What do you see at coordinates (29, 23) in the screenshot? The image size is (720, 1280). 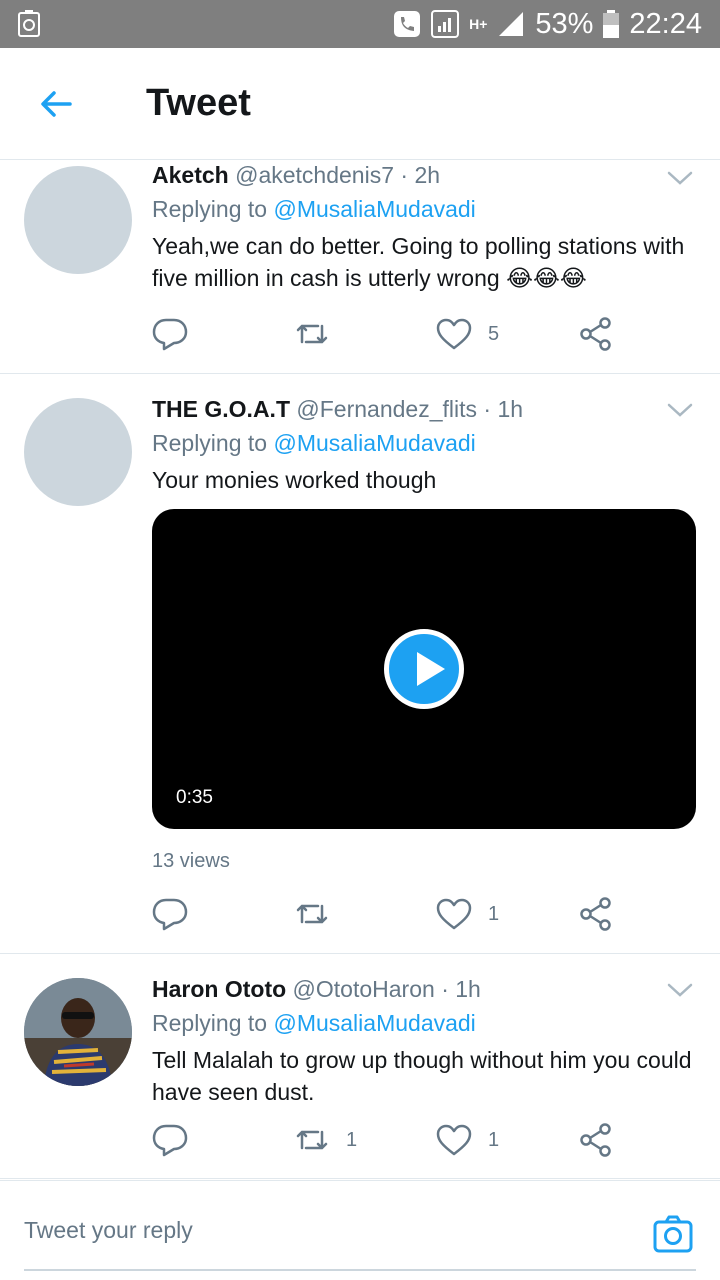 I see `battery-saver-icon` at bounding box center [29, 23].